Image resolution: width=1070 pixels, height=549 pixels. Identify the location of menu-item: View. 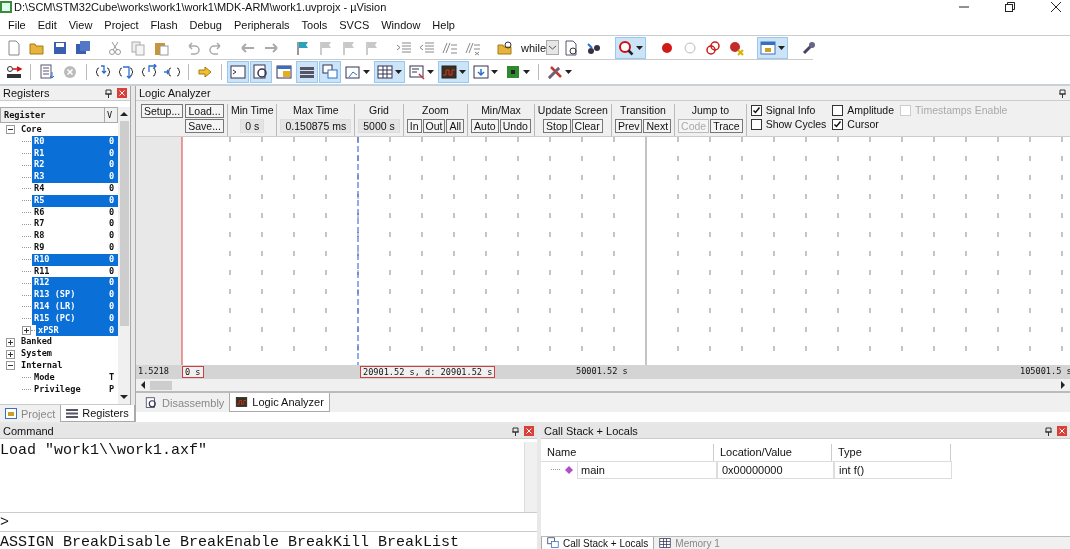
(80, 24).